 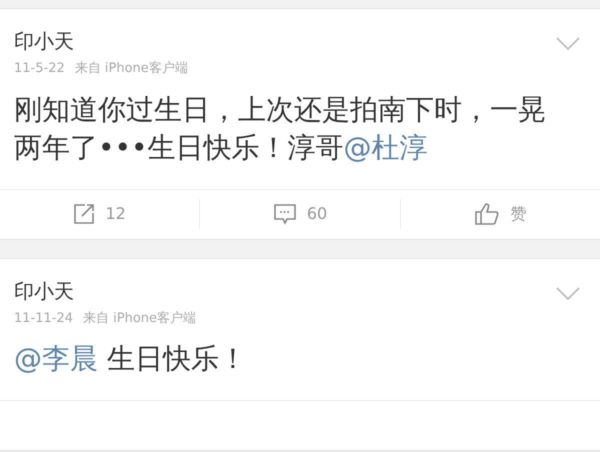 I want to click on mention-link: @李晨, so click(x=56, y=358).